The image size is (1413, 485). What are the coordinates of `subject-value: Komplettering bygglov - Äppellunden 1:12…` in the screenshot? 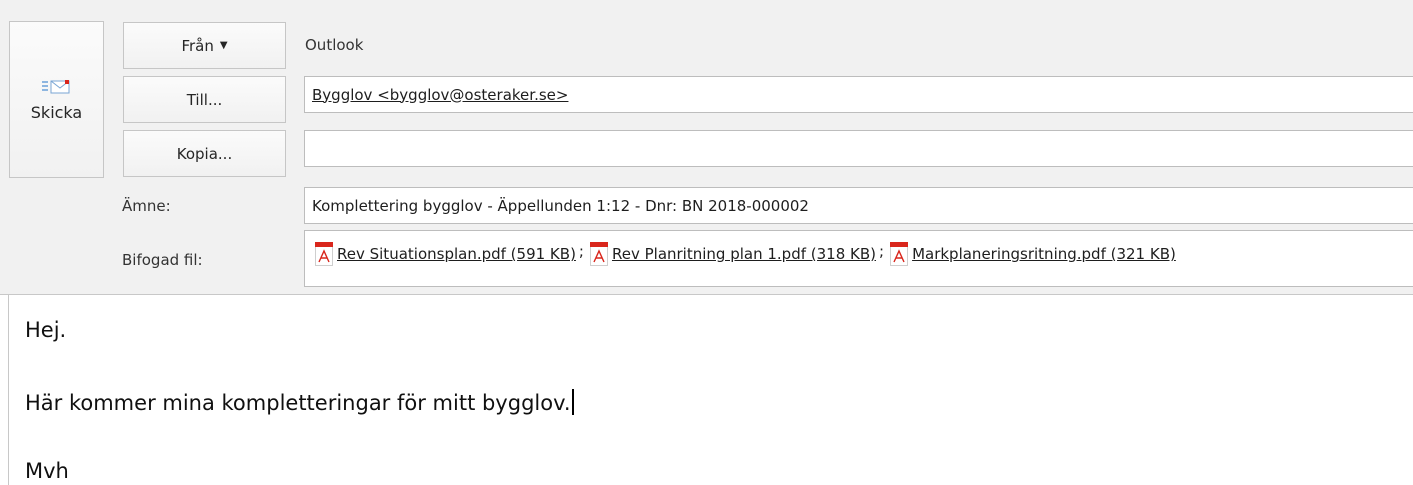 It's located at (560, 205).